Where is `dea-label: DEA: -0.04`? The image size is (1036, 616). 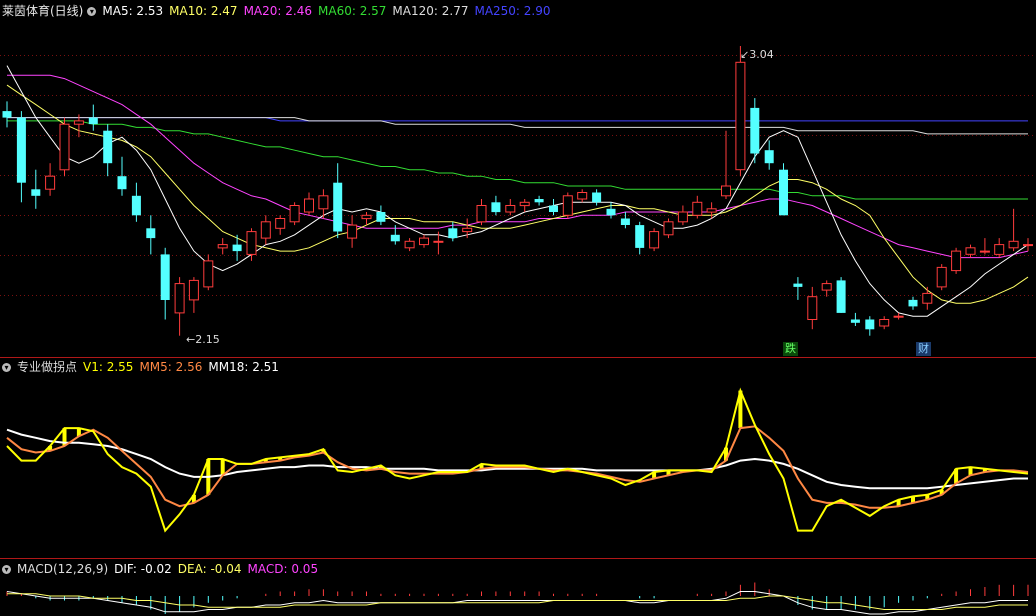 dea-label: DEA: -0.04 is located at coordinates (209, 569).